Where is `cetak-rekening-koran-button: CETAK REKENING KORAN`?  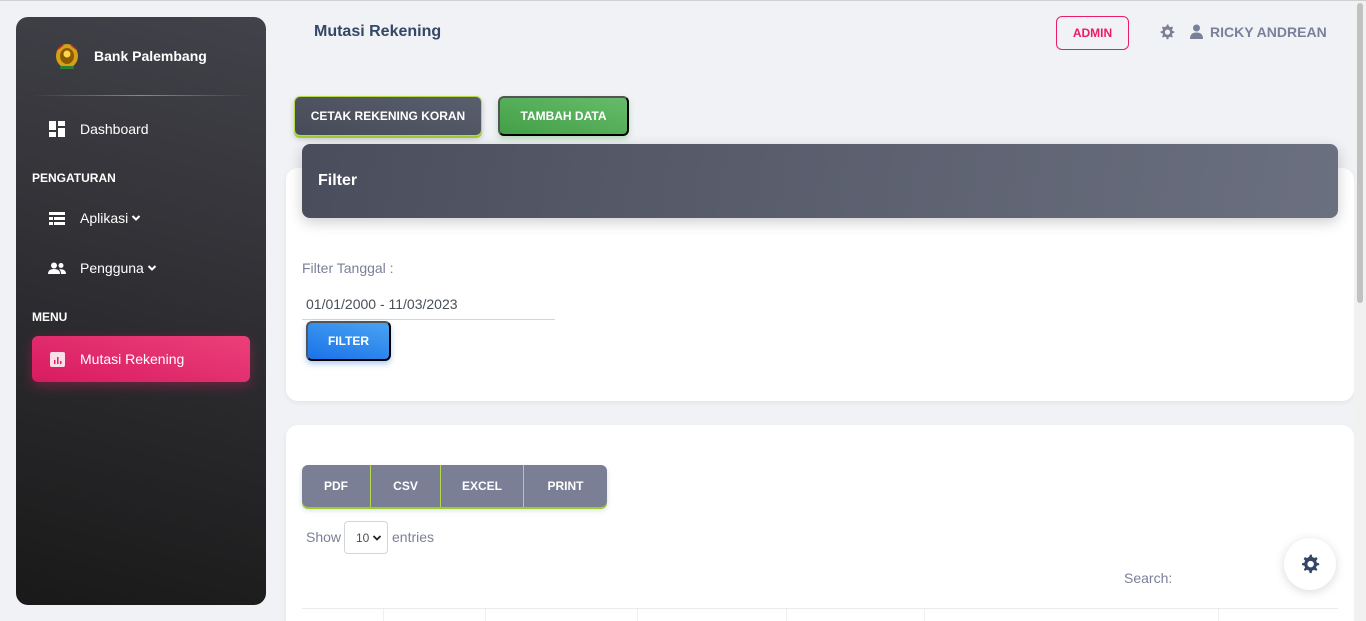 cetak-rekening-koran-button: CETAK REKENING KORAN is located at coordinates (388, 116).